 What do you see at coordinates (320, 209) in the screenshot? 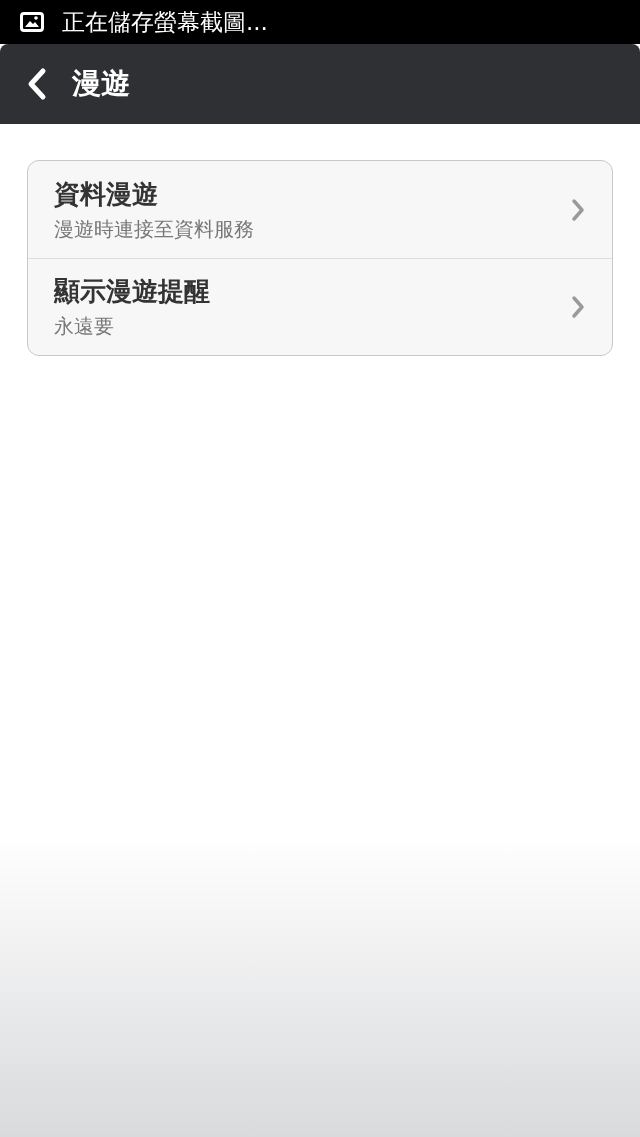
I see `settings-item: 資料漫遊 漫遊時連接至資料服務` at bounding box center [320, 209].